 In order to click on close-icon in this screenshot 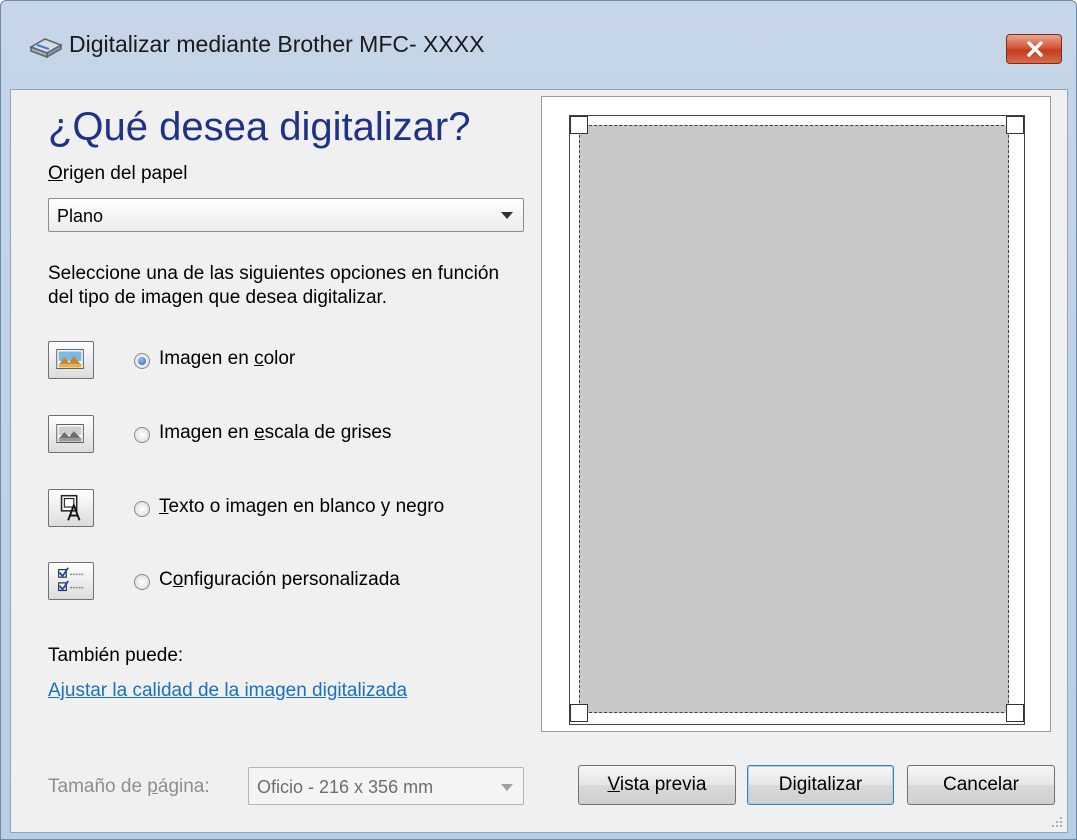, I will do `click(1035, 49)`.